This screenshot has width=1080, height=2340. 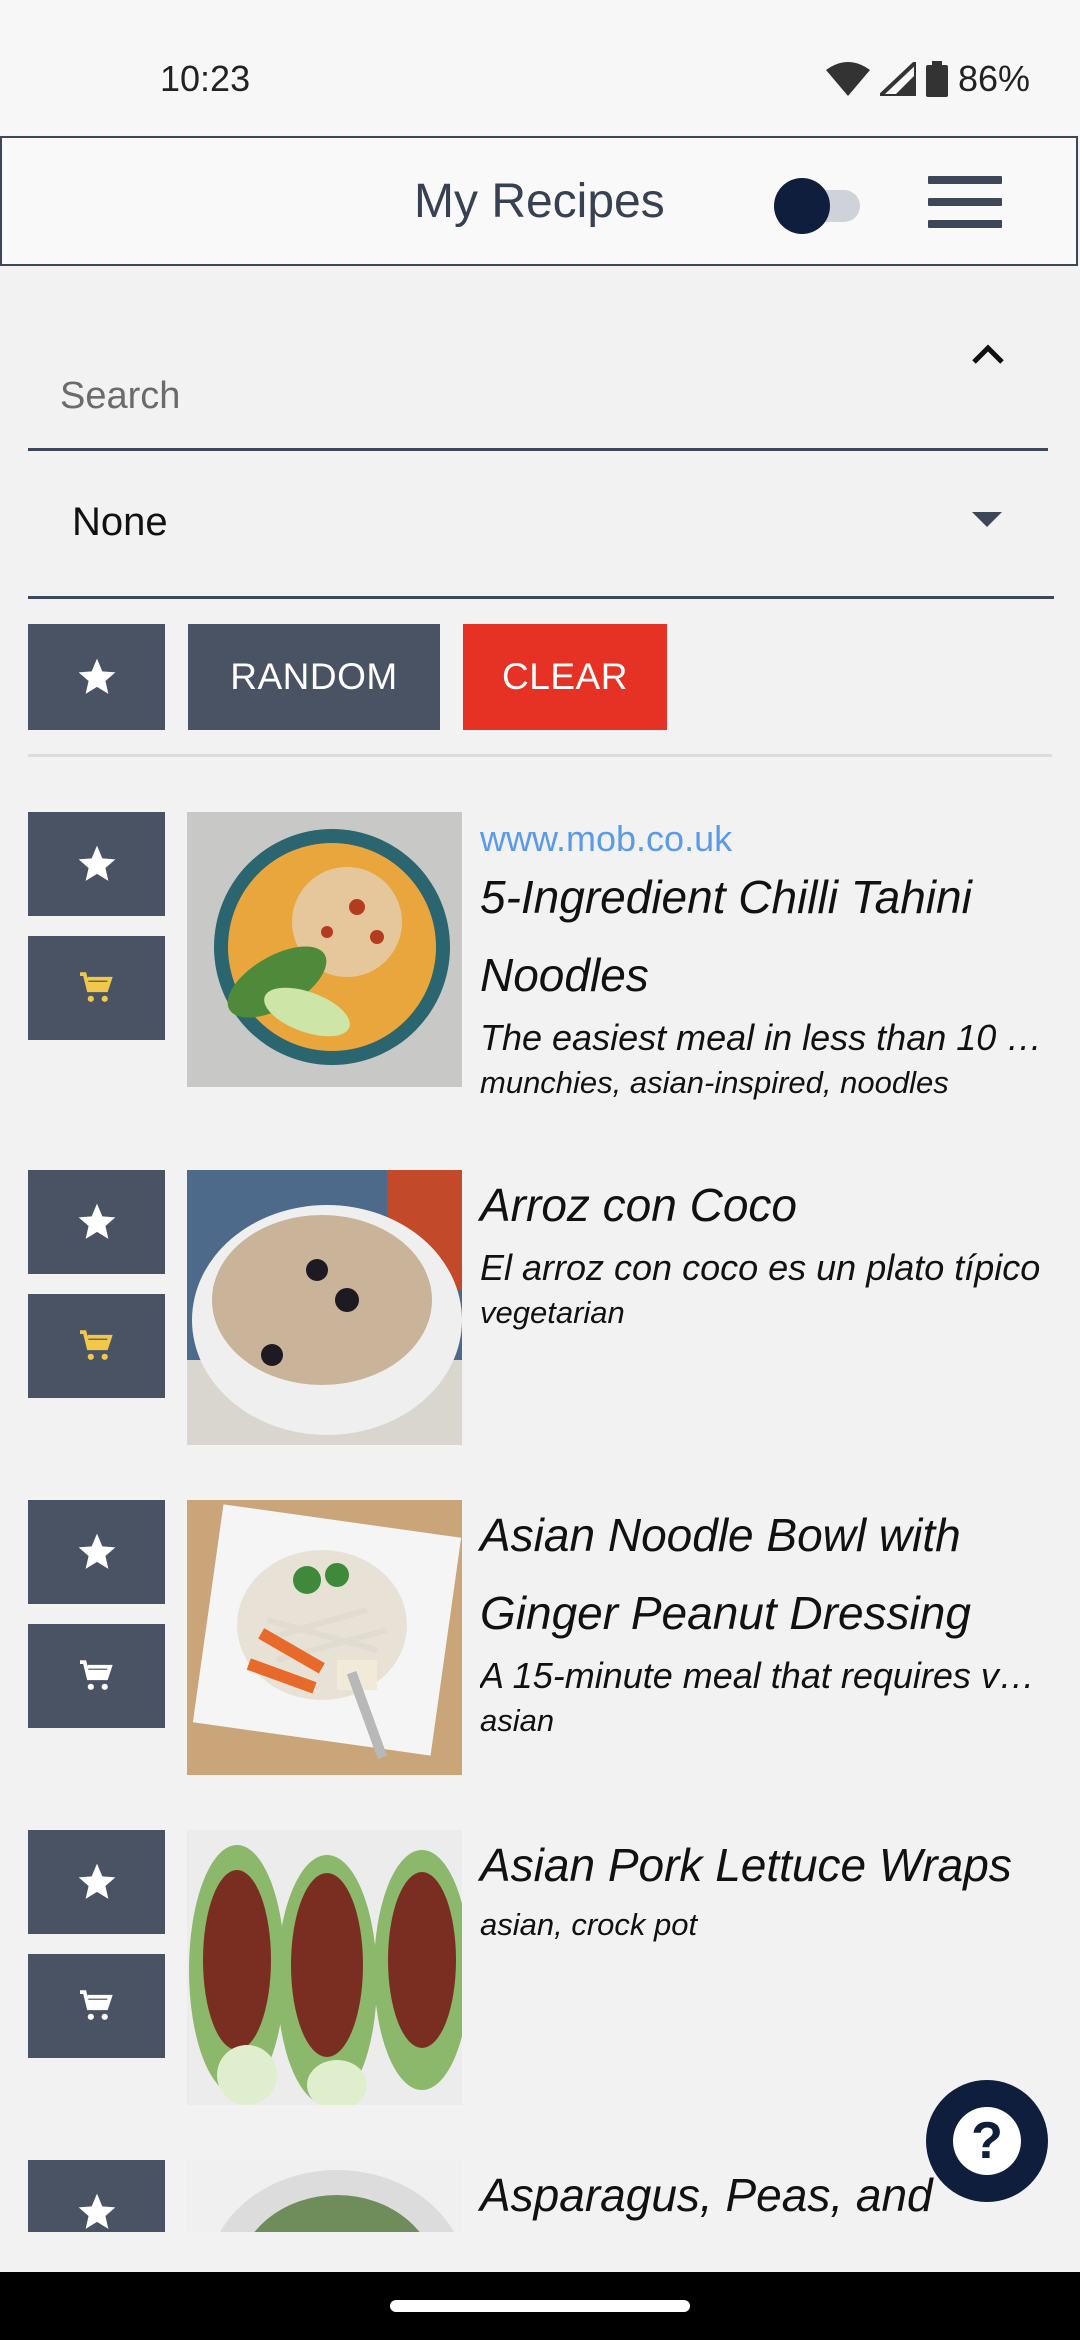 I want to click on recipe-tags: asian, so click(x=517, y=1720).